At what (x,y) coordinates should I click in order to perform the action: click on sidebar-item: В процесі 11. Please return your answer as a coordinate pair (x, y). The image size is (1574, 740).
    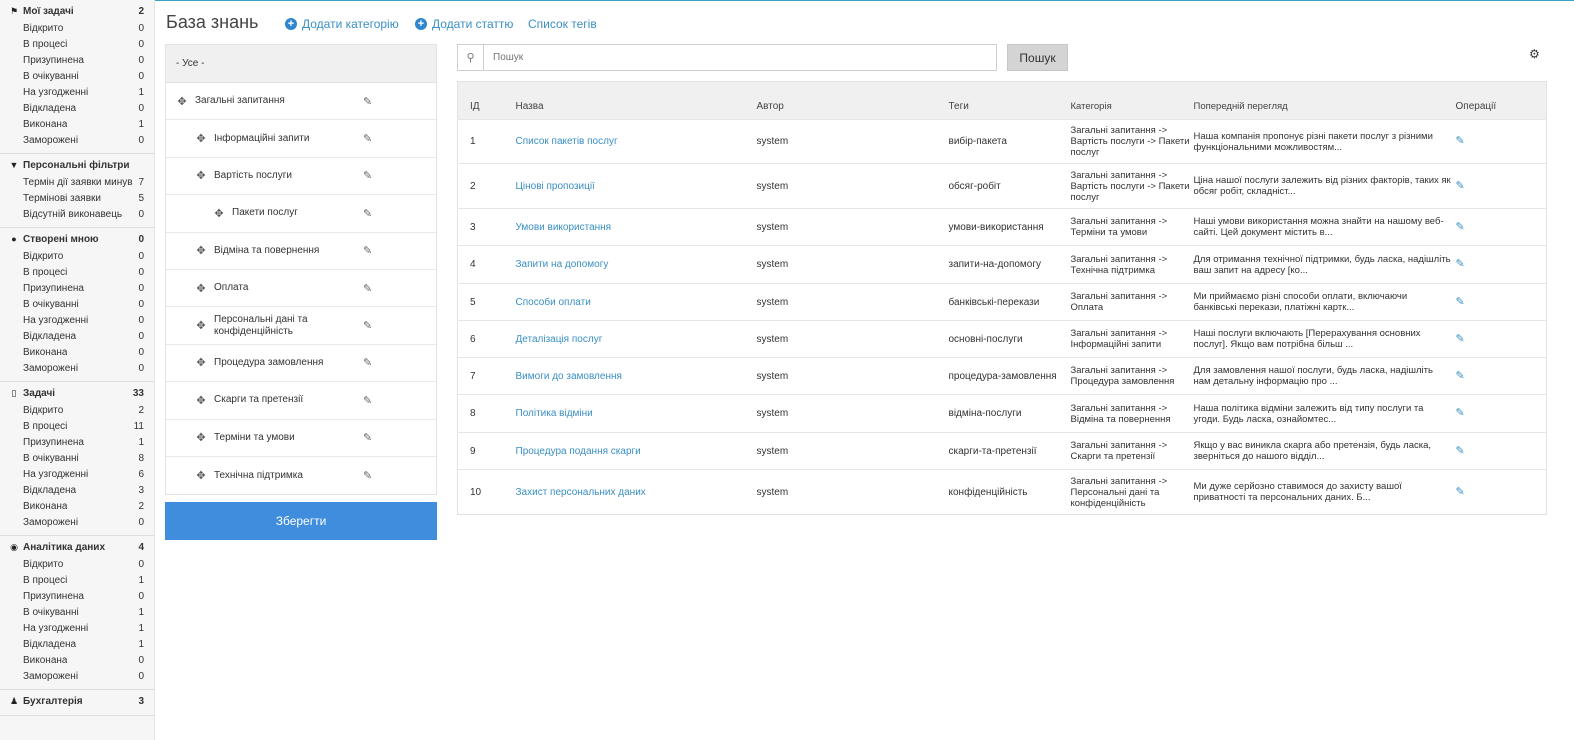
    Looking at the image, I should click on (77, 426).